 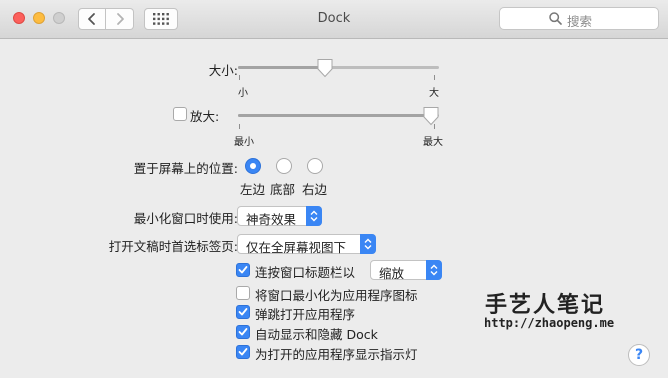 I want to click on magnification-max-label: 最大, so click(x=433, y=142).